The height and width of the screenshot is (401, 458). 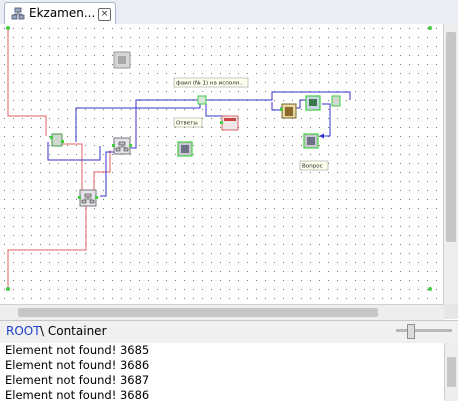 What do you see at coordinates (430, 28) in the screenshot?
I see `anchor-top-right` at bounding box center [430, 28].